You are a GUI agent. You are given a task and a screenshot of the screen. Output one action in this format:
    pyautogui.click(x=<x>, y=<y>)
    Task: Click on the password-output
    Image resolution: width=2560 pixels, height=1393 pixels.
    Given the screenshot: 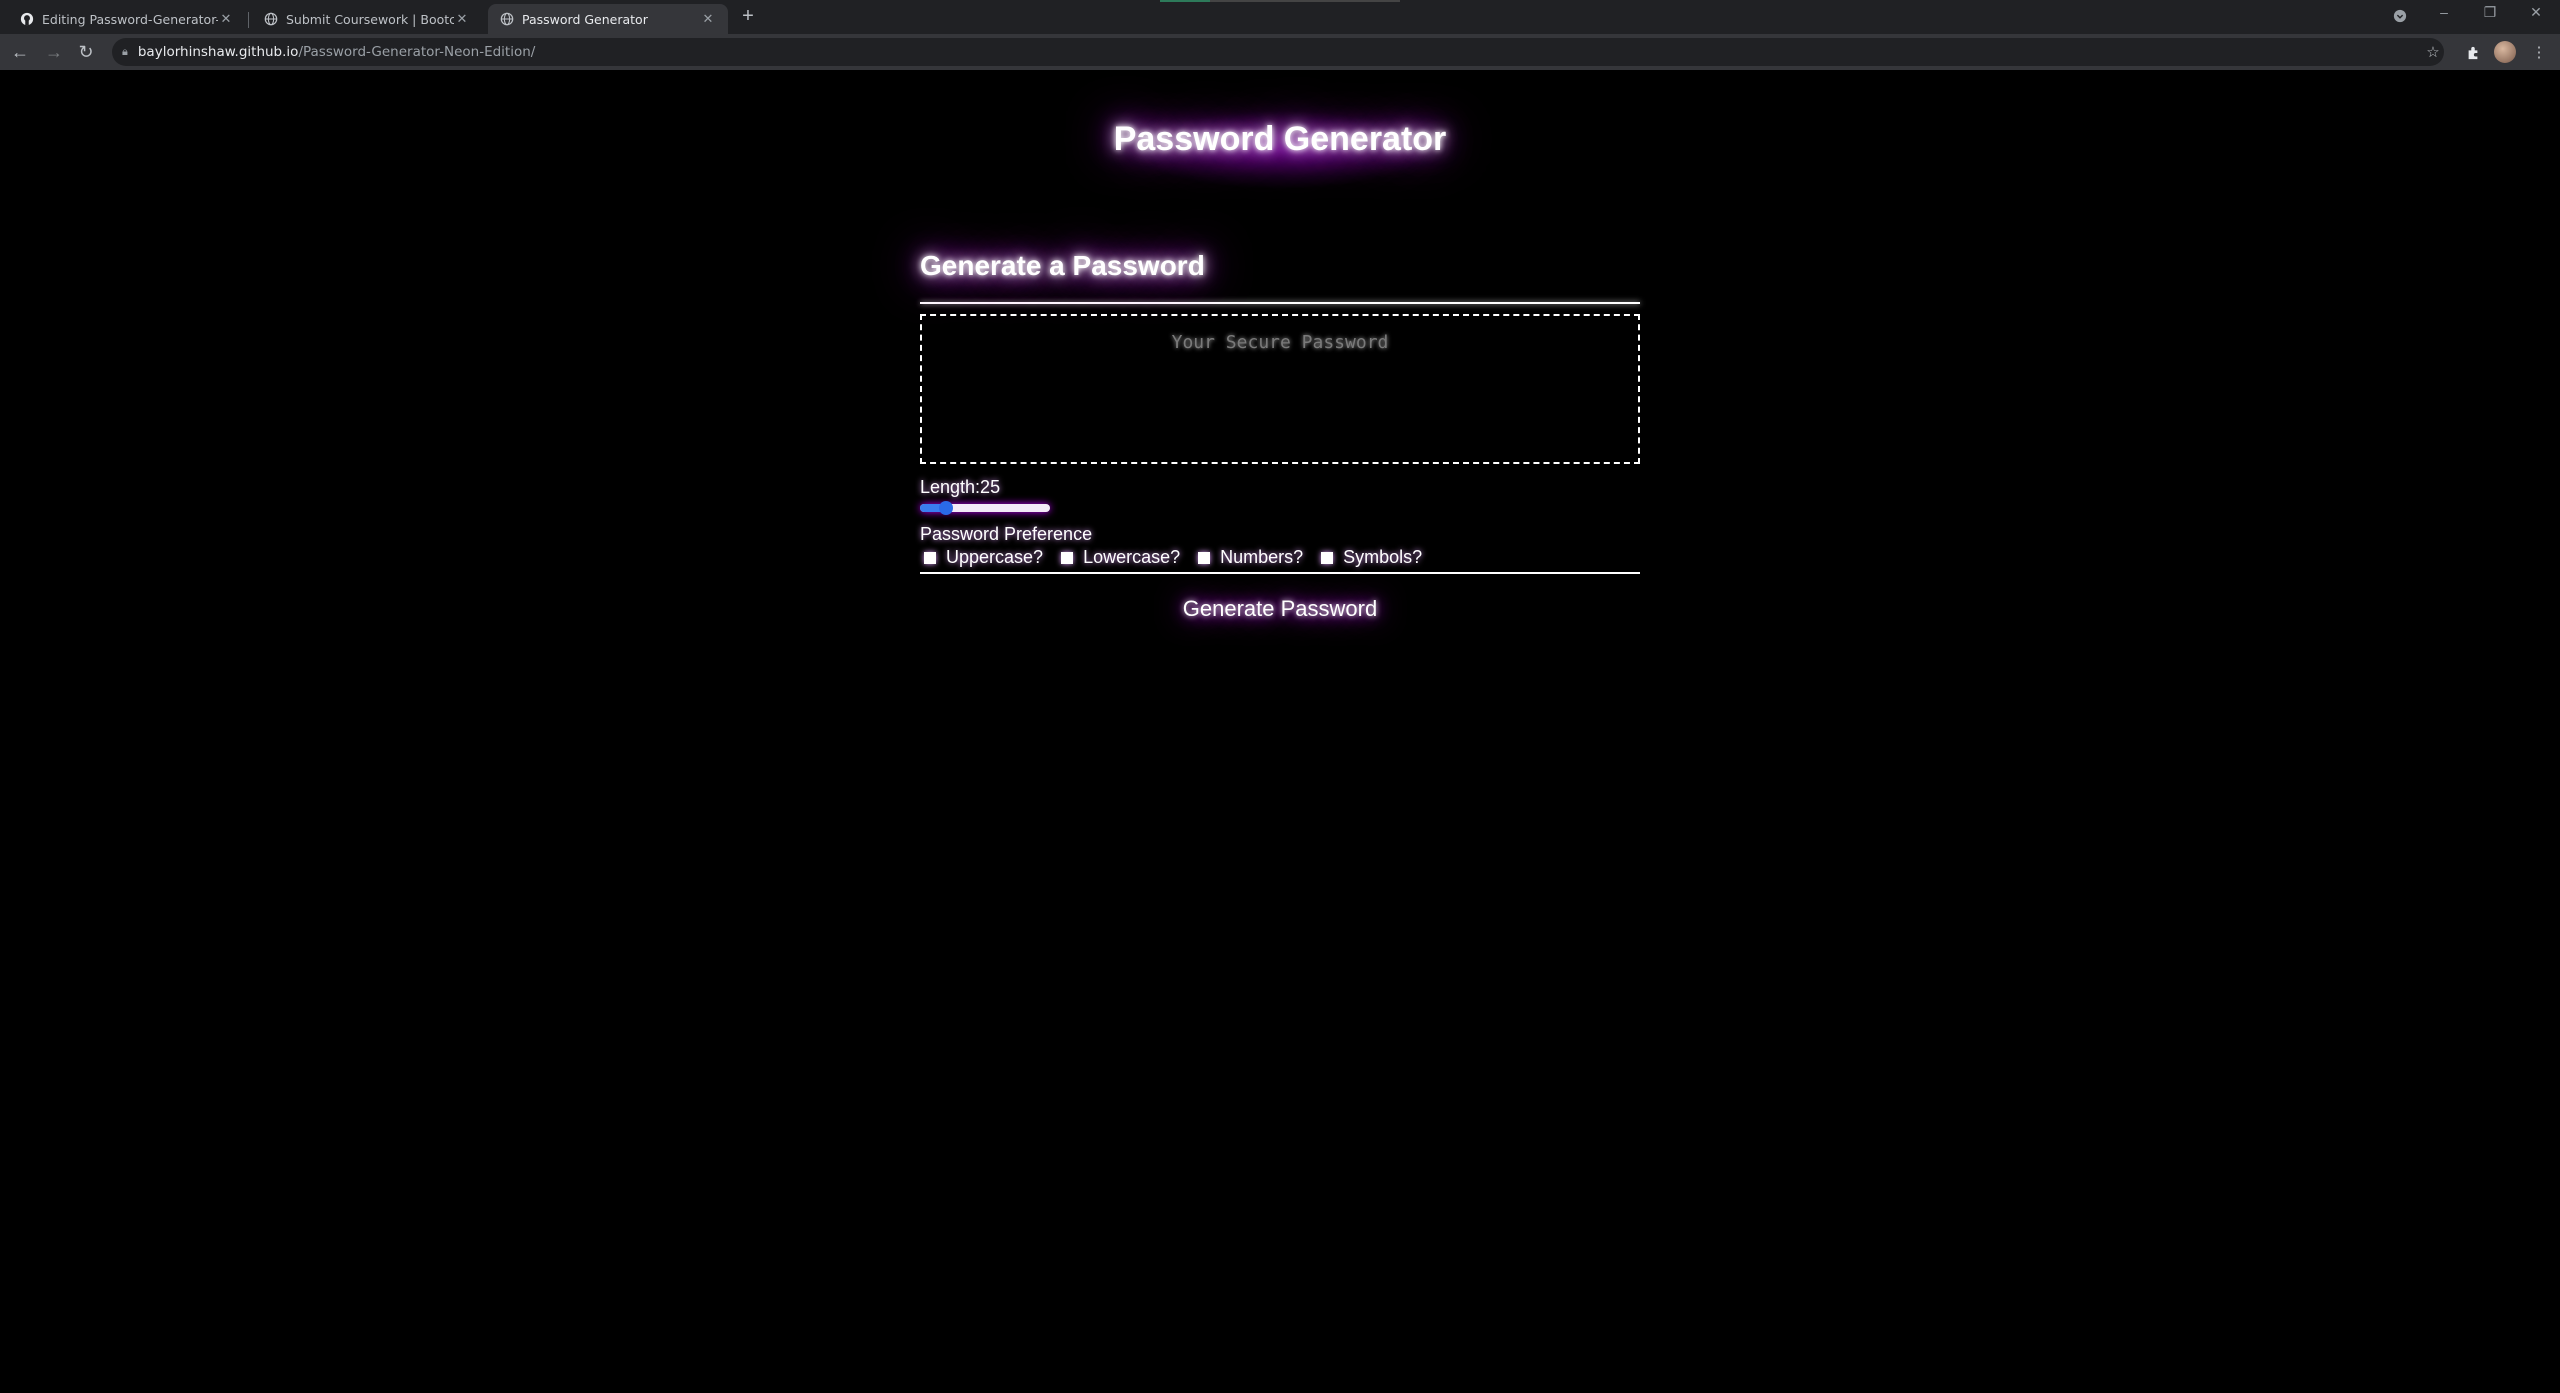 What is the action you would take?
    pyautogui.click(x=1280, y=389)
    